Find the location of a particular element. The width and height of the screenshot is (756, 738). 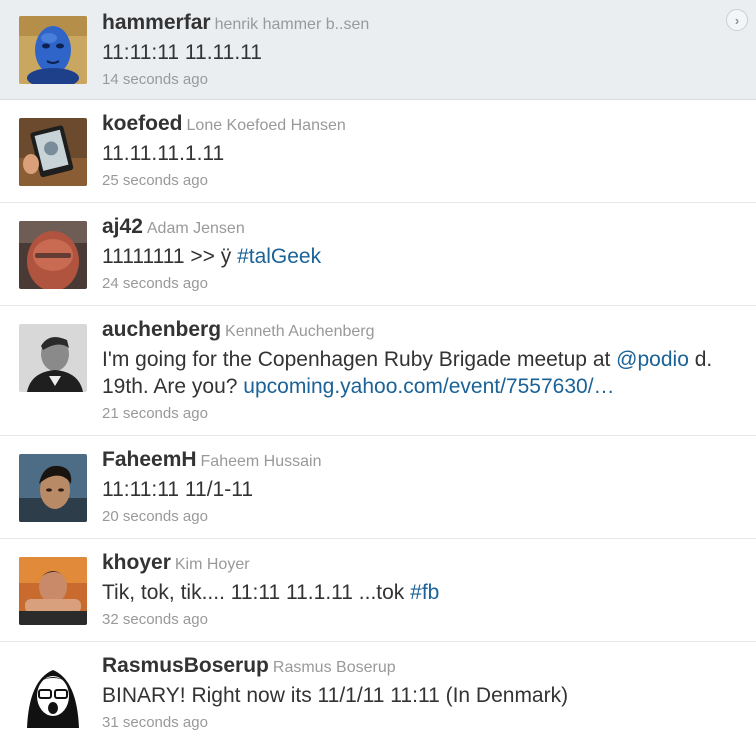

tweet-link: #talGeek is located at coordinates (279, 256).